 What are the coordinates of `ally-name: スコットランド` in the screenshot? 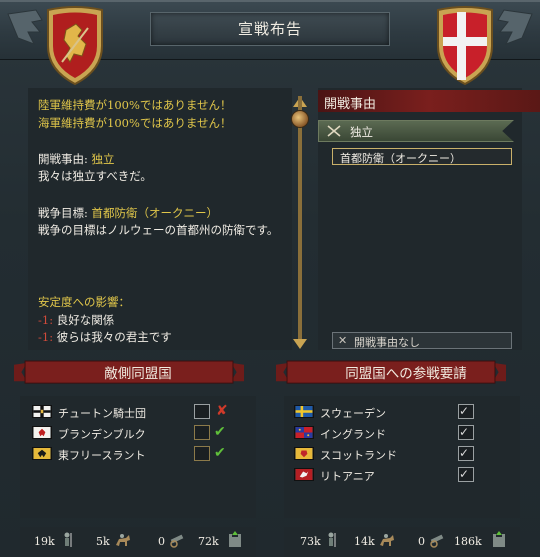 It's located at (358, 455).